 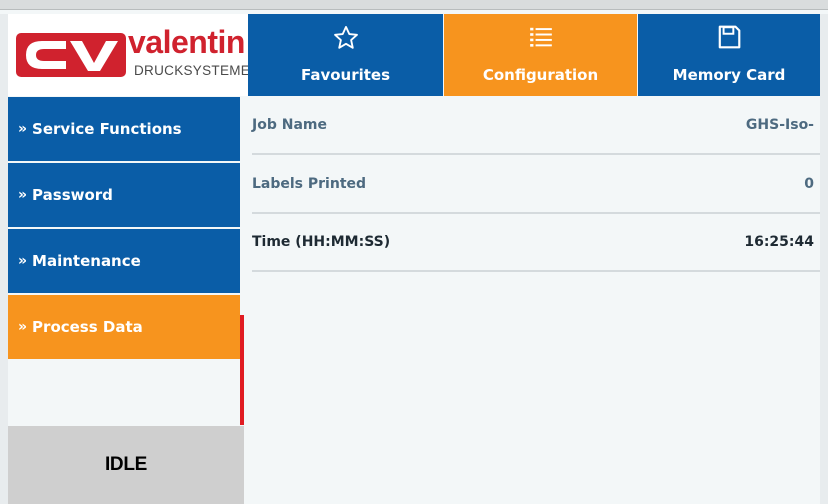 I want to click on row-label: Labels Printed, so click(x=309, y=184).